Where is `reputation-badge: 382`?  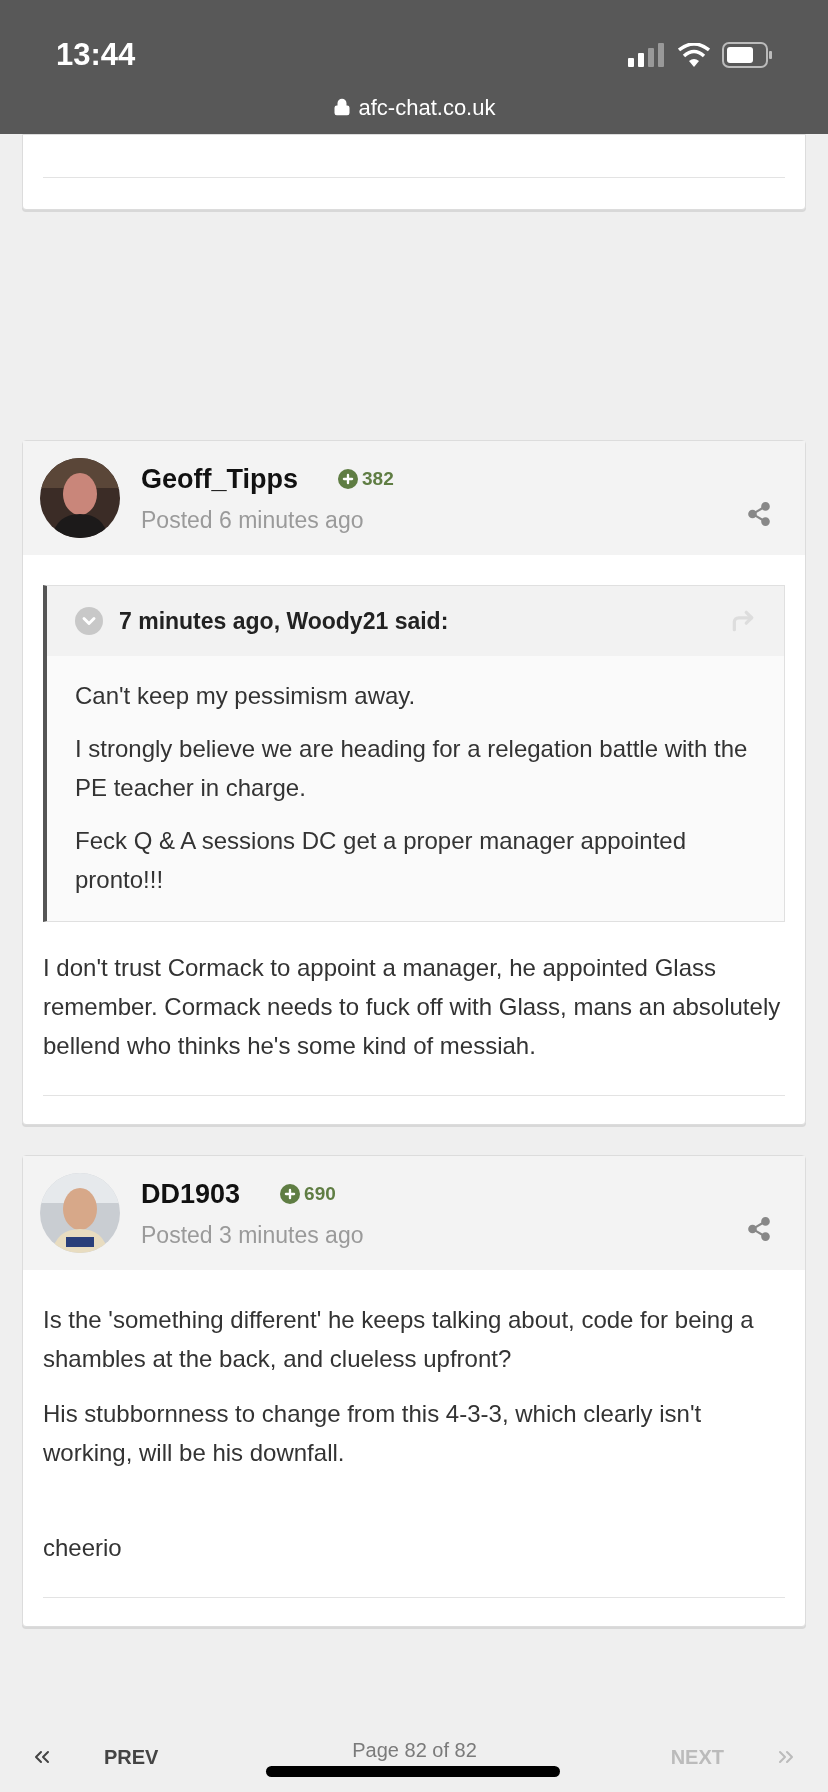
reputation-badge: 382 is located at coordinates (366, 478).